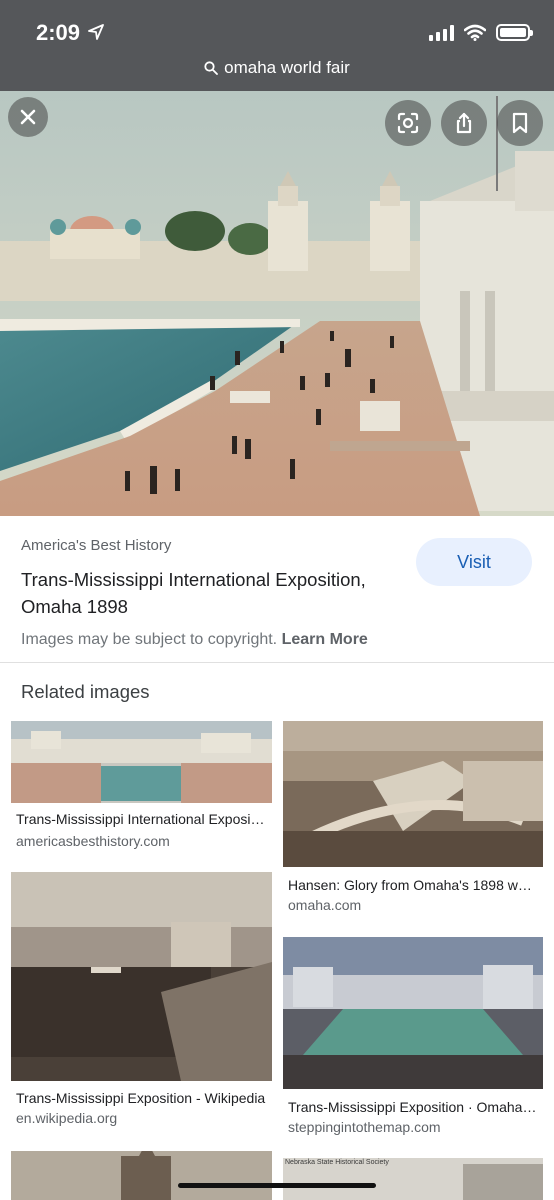  I want to click on learn-more-link: Learn More, so click(325, 639).